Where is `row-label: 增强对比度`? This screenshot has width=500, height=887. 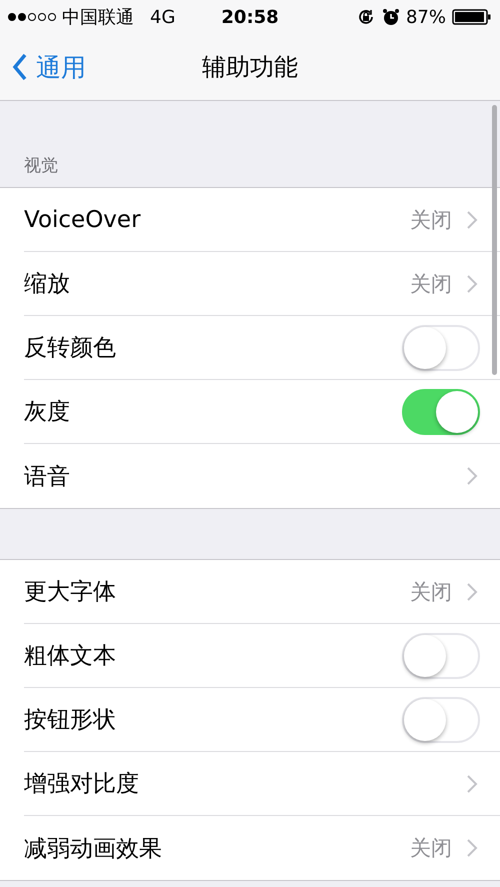 row-label: 增强对比度 is located at coordinates (81, 784).